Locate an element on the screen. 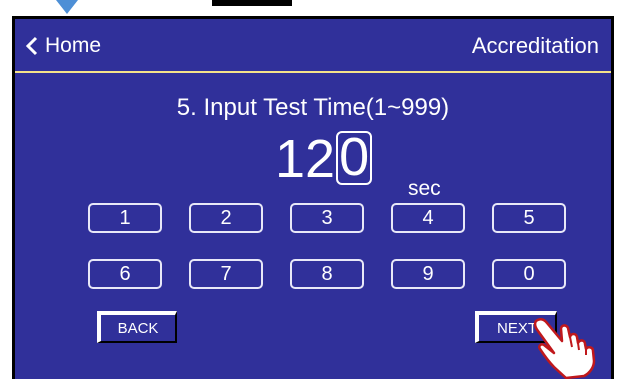  top-bar-block is located at coordinates (252, 3).